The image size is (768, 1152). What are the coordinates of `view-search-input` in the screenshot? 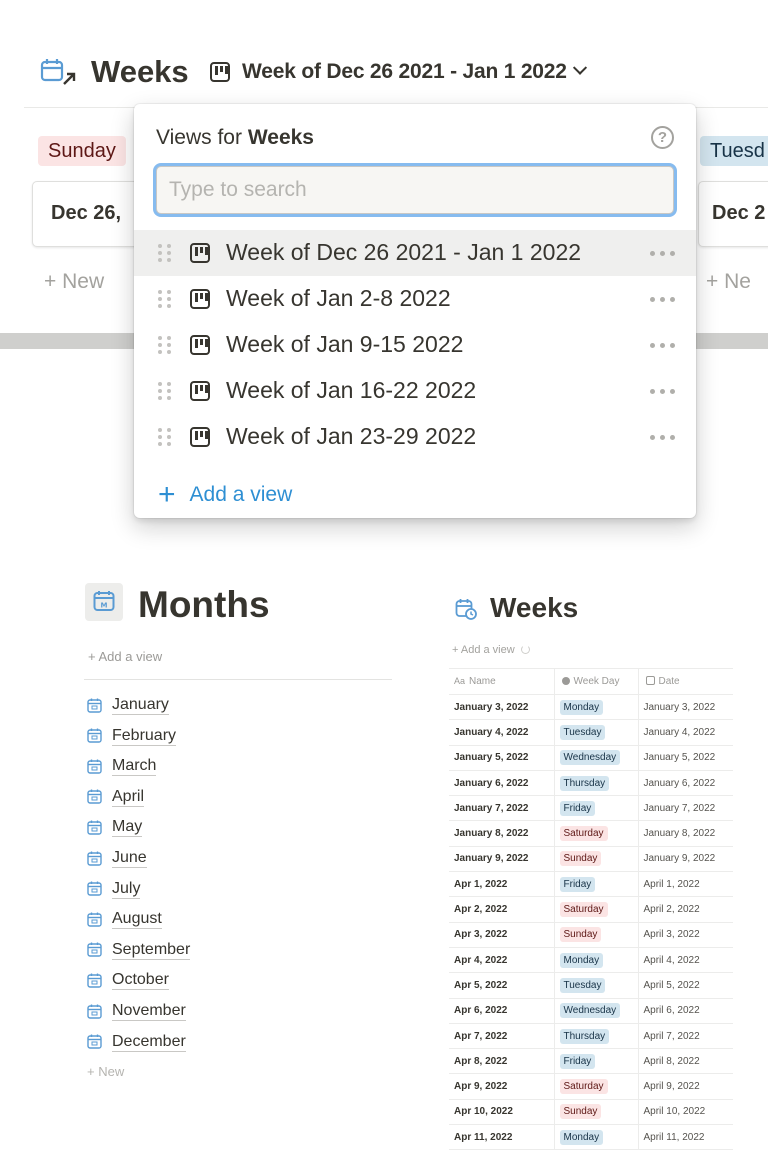 It's located at (415, 190).